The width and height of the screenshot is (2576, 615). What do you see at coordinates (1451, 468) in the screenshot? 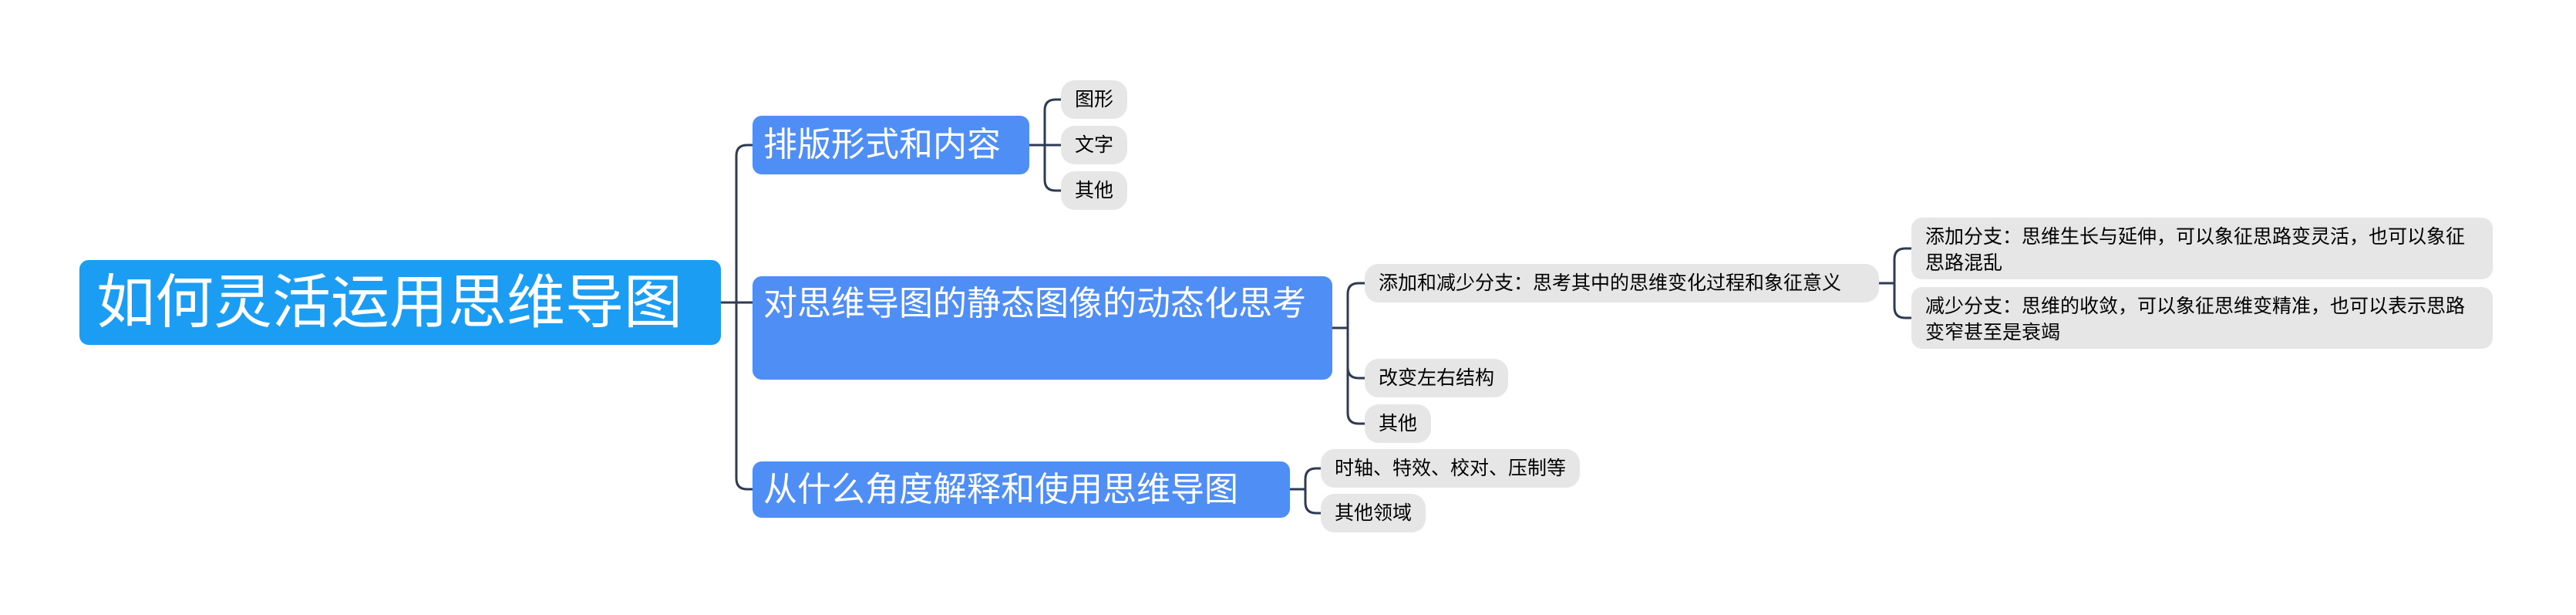
I see `subtopic-timeline-effects: 时轴、特效、校对、压制等` at bounding box center [1451, 468].